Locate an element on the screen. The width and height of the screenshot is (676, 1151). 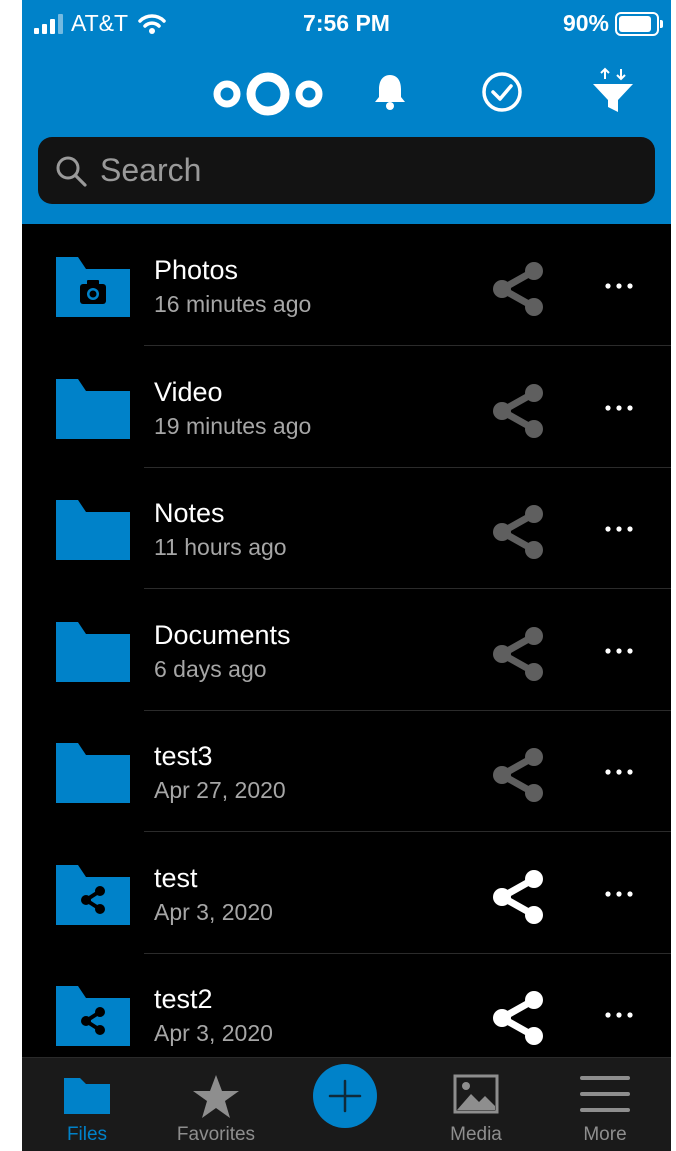
file-name: test2 is located at coordinates (183, 999).